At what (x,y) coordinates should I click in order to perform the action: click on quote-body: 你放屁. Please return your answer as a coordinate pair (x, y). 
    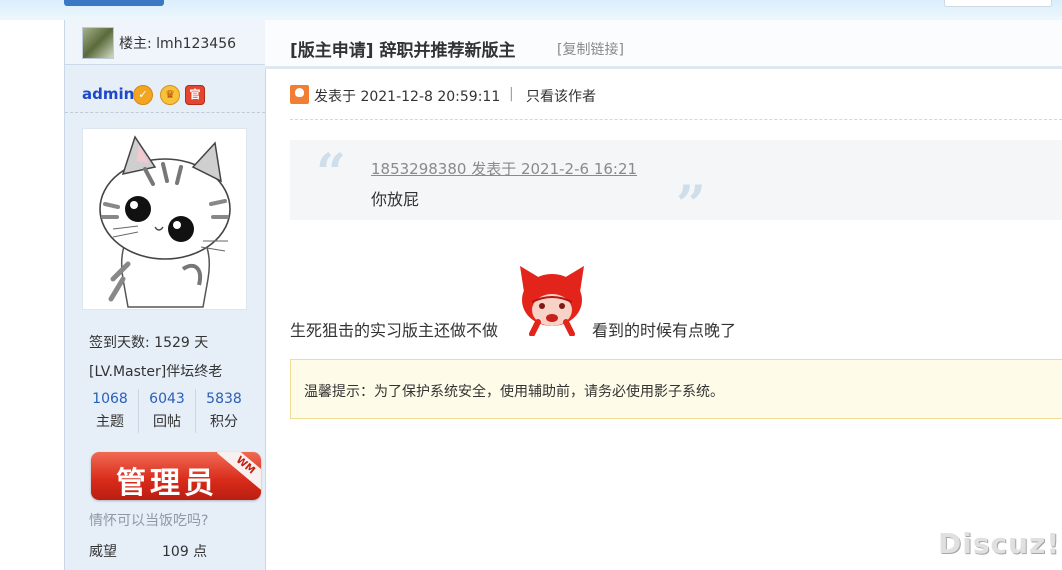
    Looking at the image, I should click on (395, 199).